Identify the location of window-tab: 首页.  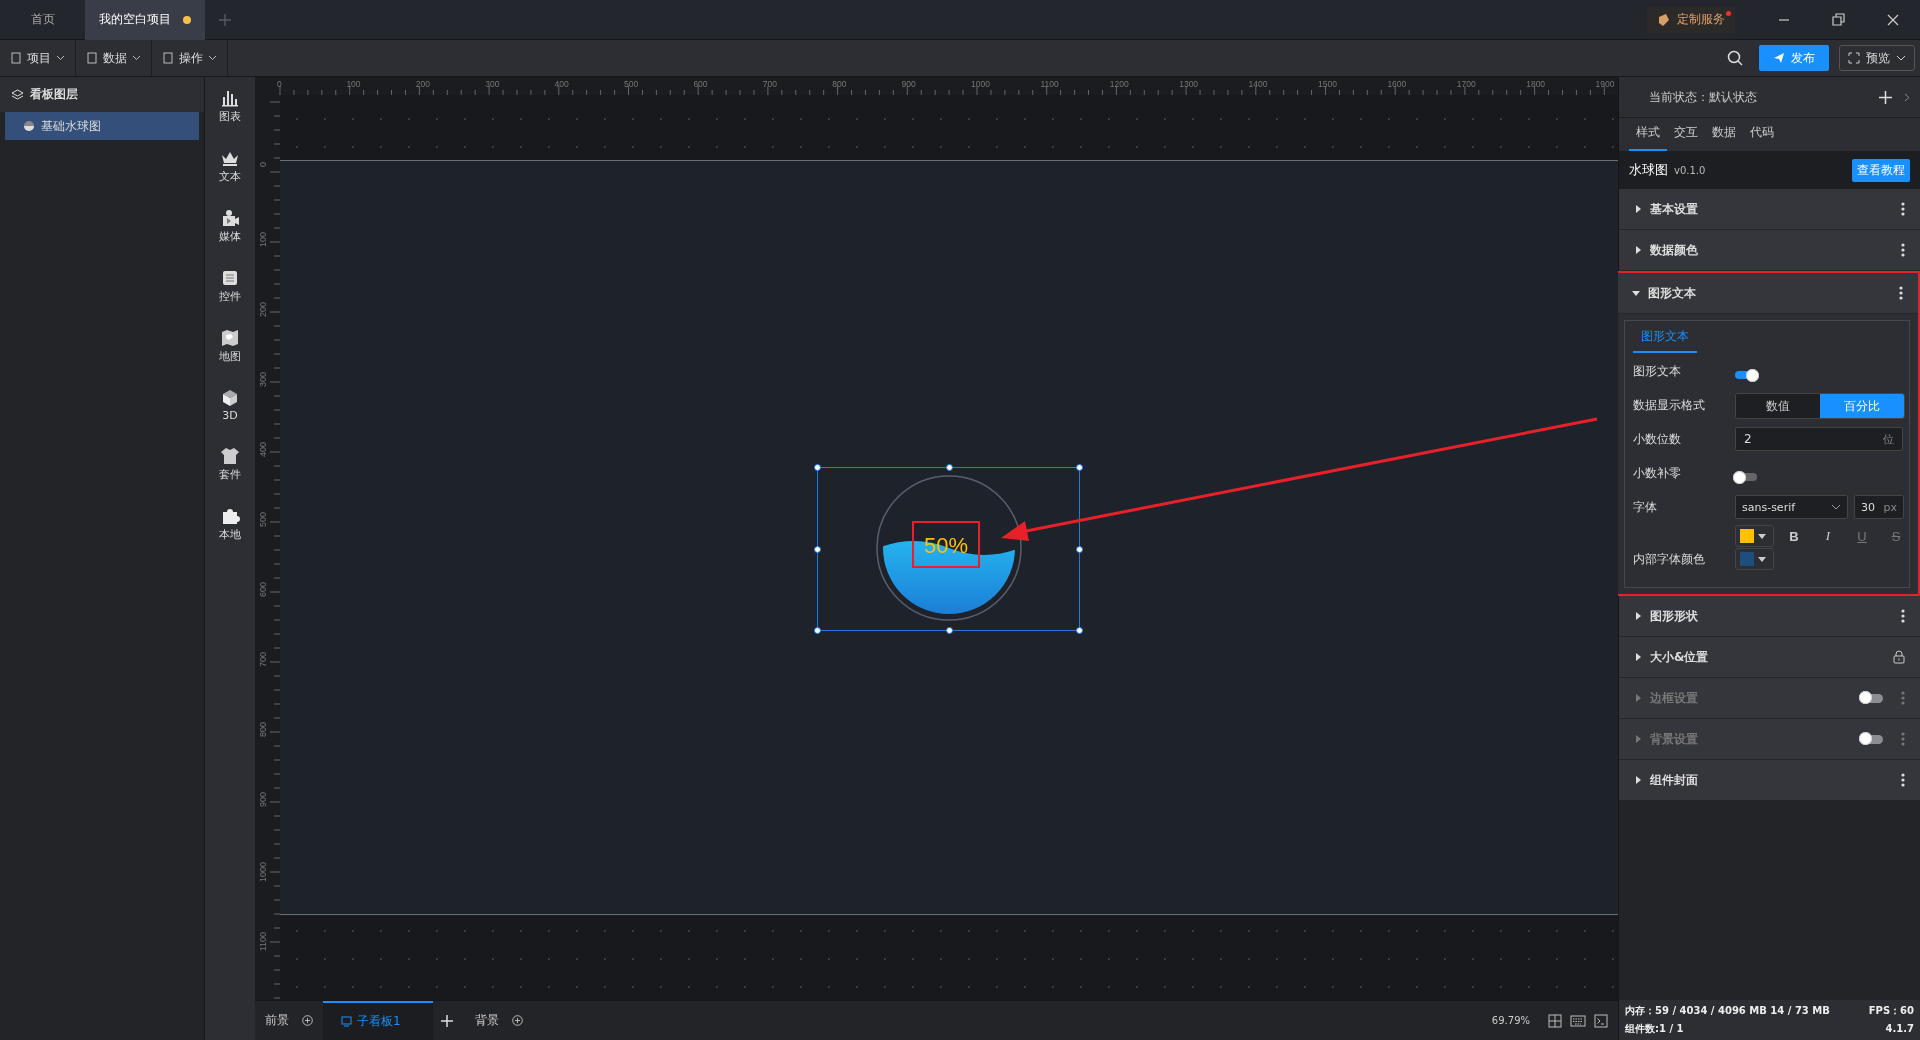
(42, 20).